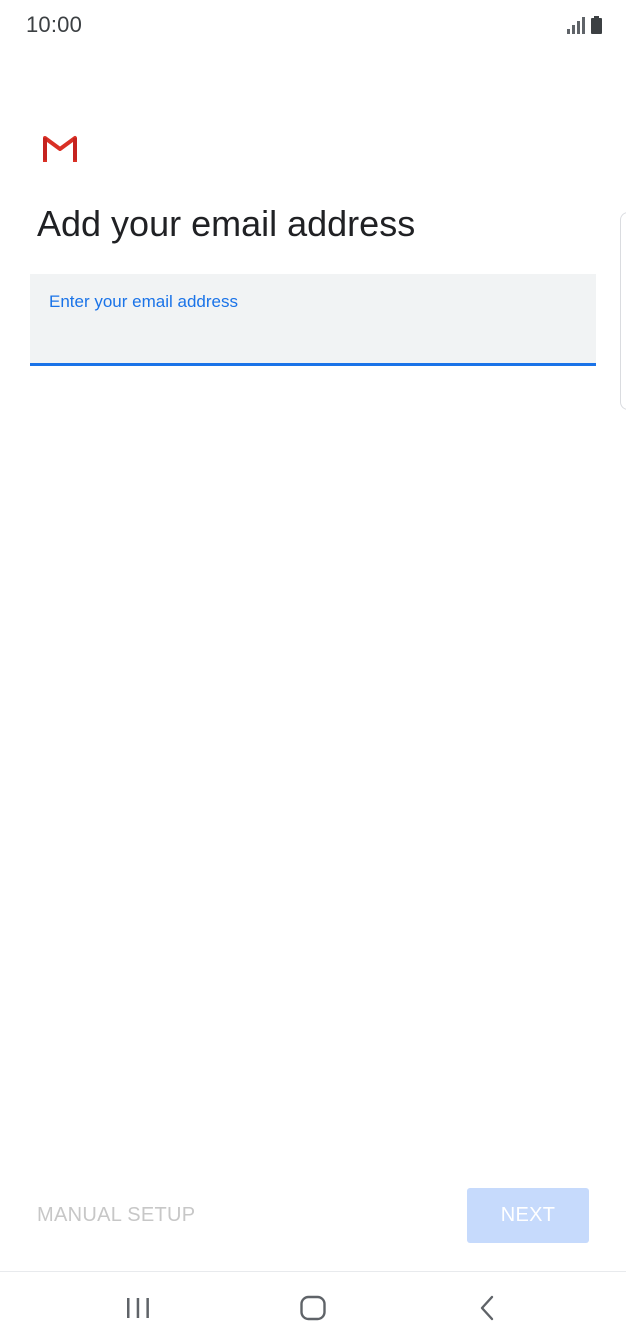 The height and width of the screenshot is (1344, 626). I want to click on navigation-bar, so click(313, 1308).